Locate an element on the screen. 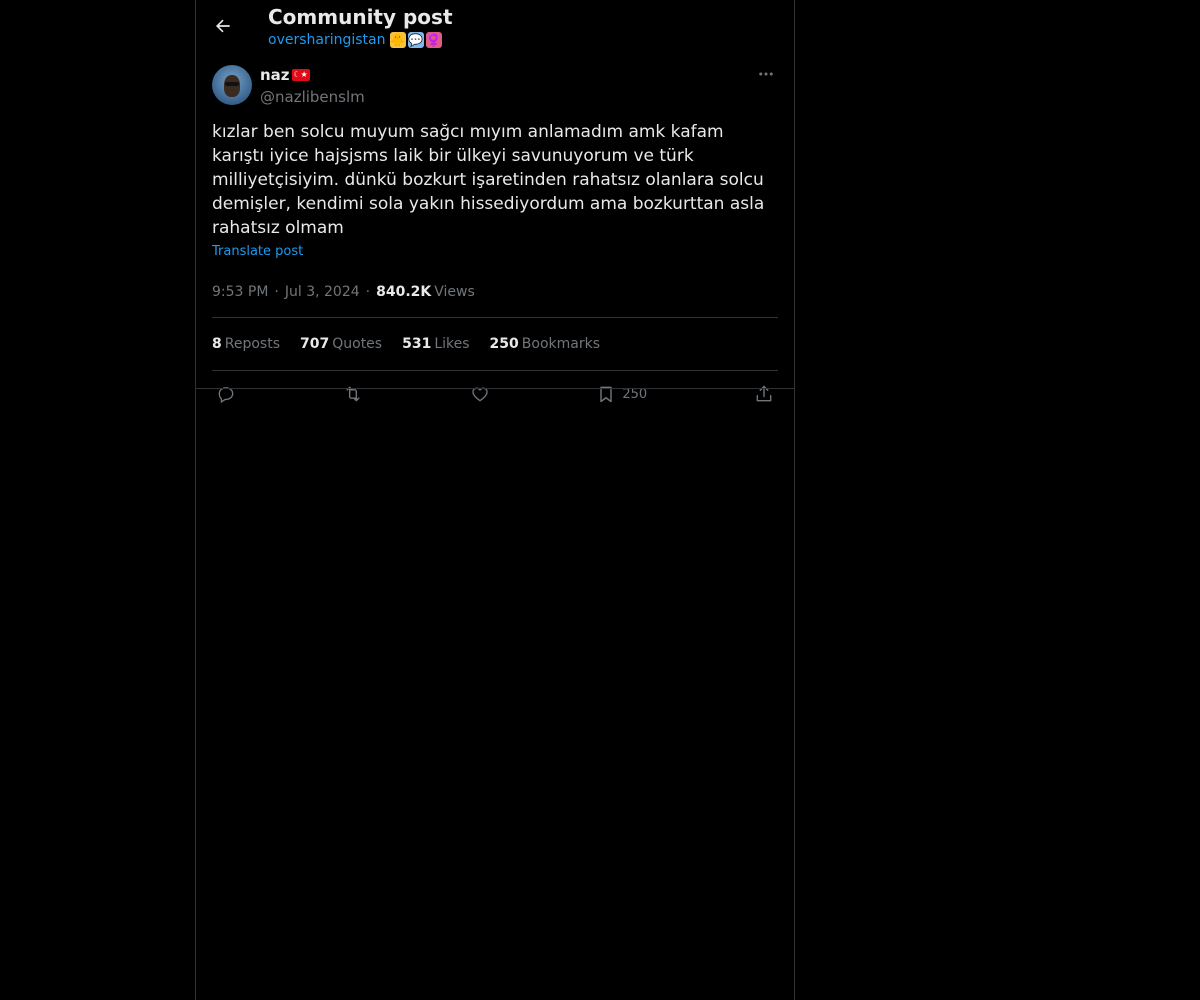 The image size is (1200, 1000). likes-count: 531 is located at coordinates (417, 344).